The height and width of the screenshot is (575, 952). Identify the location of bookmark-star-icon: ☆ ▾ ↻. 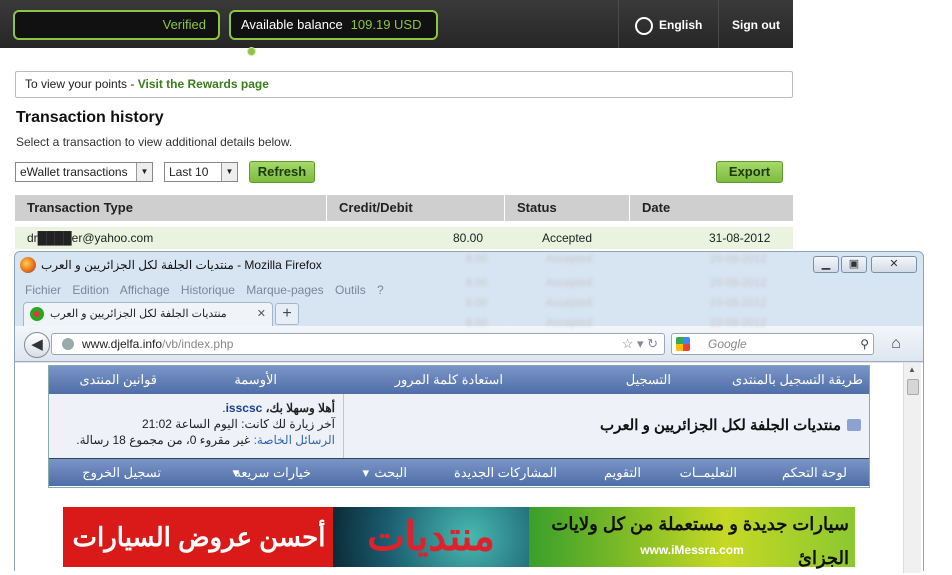
(640, 344).